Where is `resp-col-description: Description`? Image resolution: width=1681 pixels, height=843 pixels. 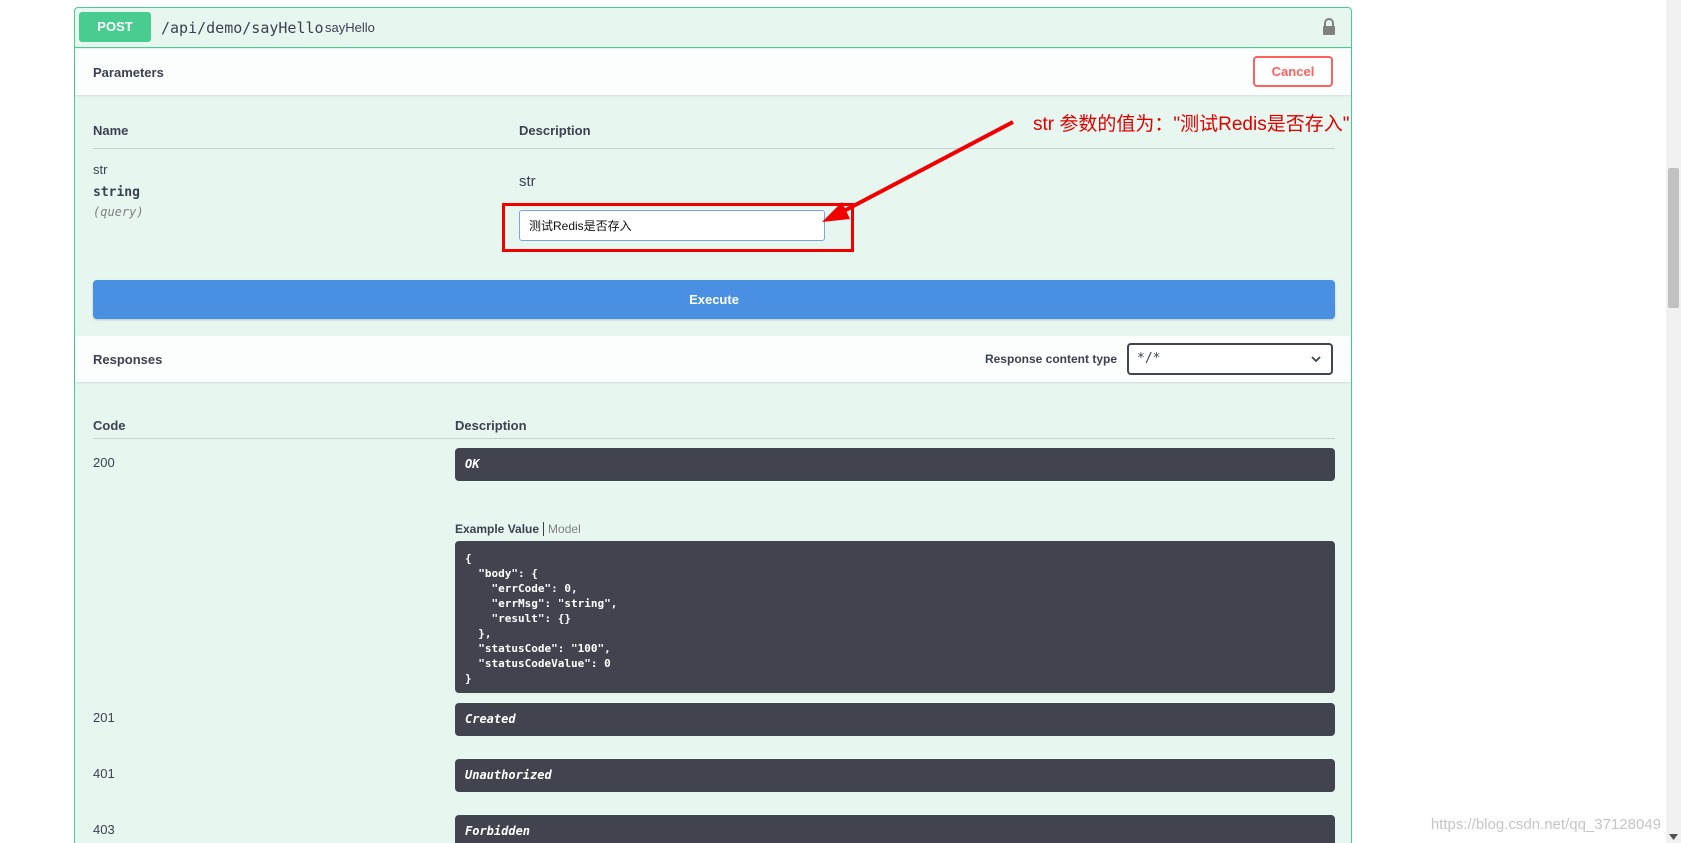 resp-col-description: Description is located at coordinates (491, 425).